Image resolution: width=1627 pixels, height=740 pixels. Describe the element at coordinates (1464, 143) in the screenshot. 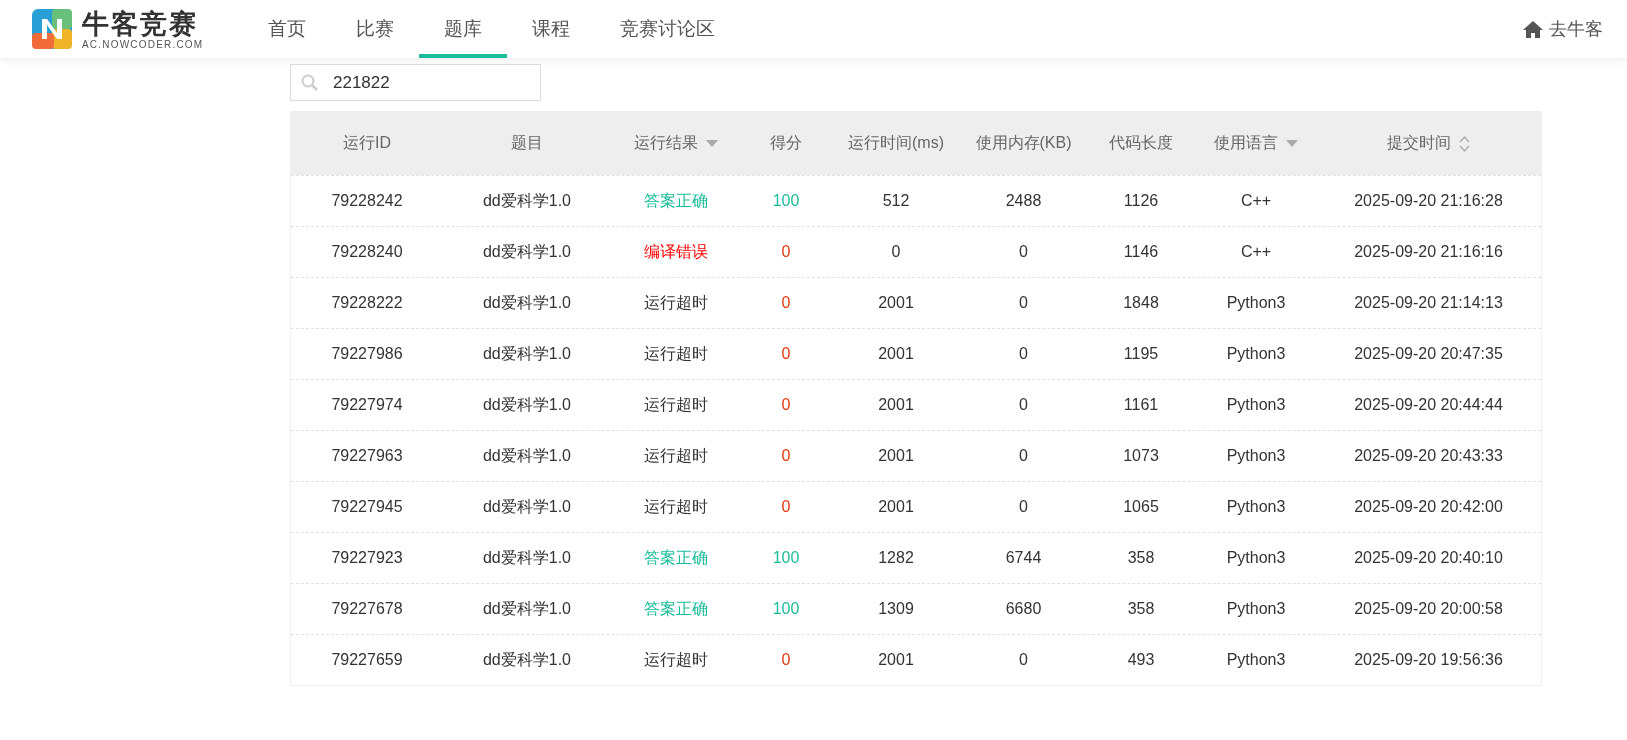

I see `sort-icon` at that location.